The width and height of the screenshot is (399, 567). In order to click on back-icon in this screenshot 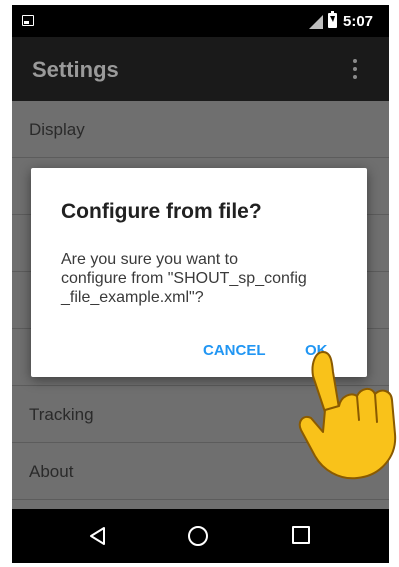, I will do `click(98, 536)`.